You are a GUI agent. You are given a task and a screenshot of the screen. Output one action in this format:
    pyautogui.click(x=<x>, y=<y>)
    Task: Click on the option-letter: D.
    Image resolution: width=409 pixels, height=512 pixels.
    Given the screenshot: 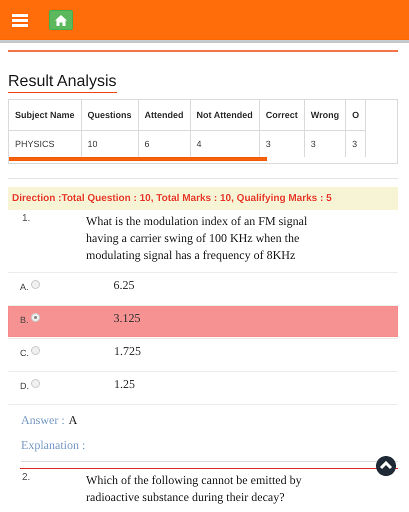 What is the action you would take?
    pyautogui.click(x=24, y=386)
    